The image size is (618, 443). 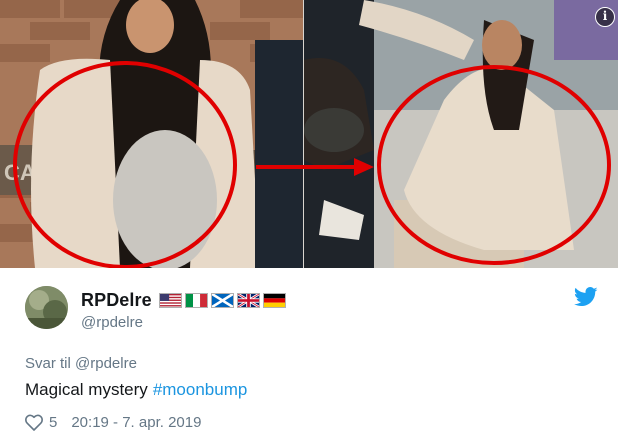 What do you see at coordinates (170, 300) in the screenshot?
I see `us-flag-icon` at bounding box center [170, 300].